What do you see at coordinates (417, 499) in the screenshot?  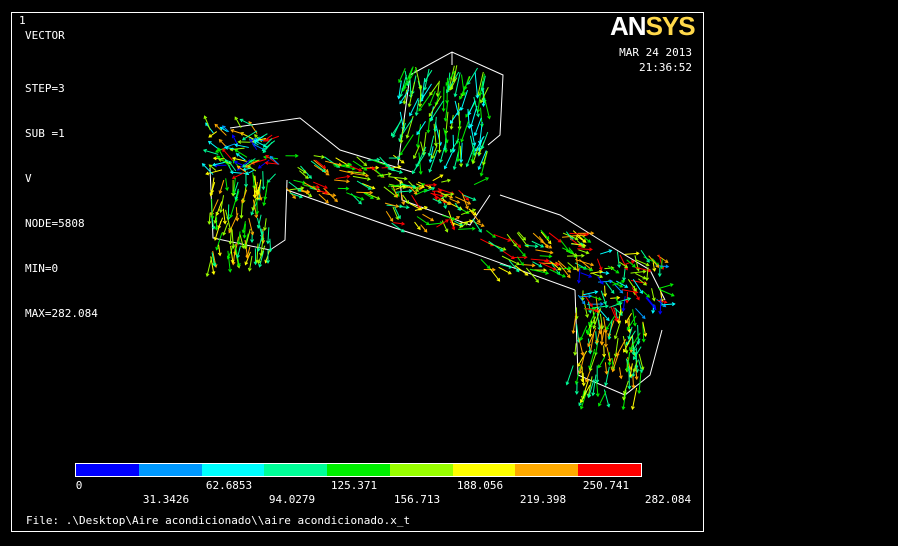 I see `legend-label: 156.713` at bounding box center [417, 499].